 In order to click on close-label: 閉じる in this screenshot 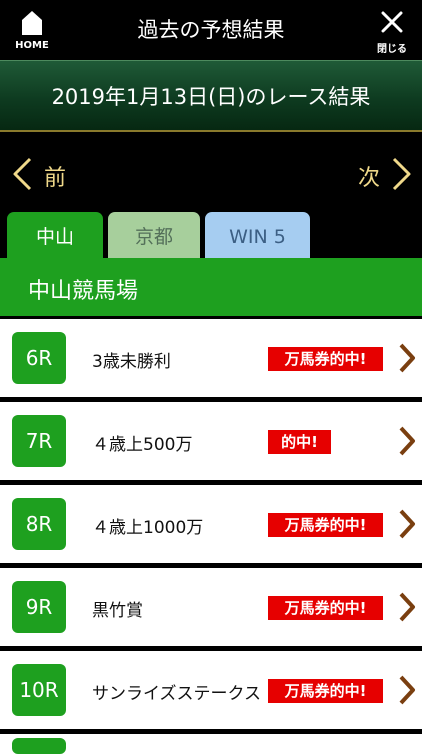, I will do `click(392, 49)`.